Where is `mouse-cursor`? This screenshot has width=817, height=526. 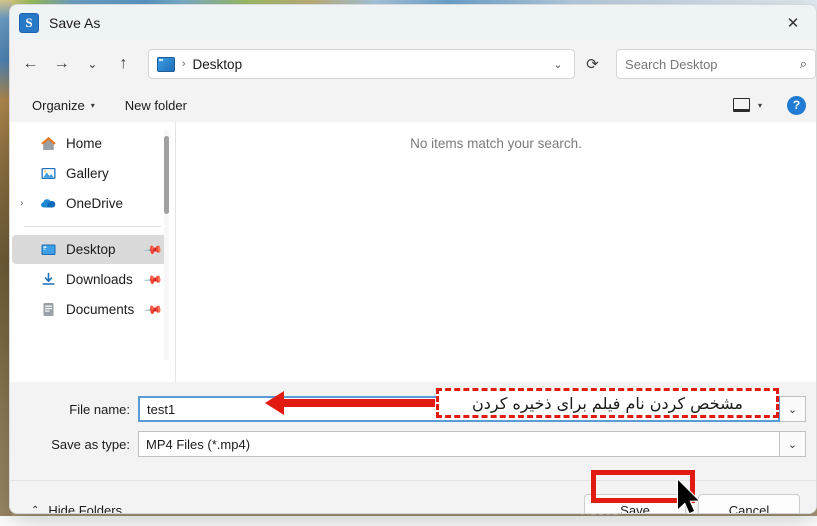 mouse-cursor is located at coordinates (688, 497).